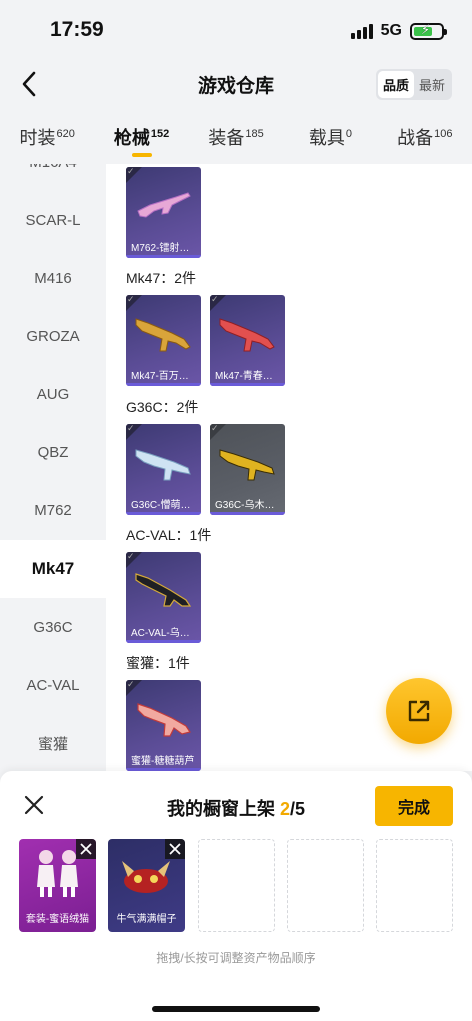  Describe the element at coordinates (158, 663) in the screenshot. I see `group-title-honey-badger: 蜜獾：1件` at that location.